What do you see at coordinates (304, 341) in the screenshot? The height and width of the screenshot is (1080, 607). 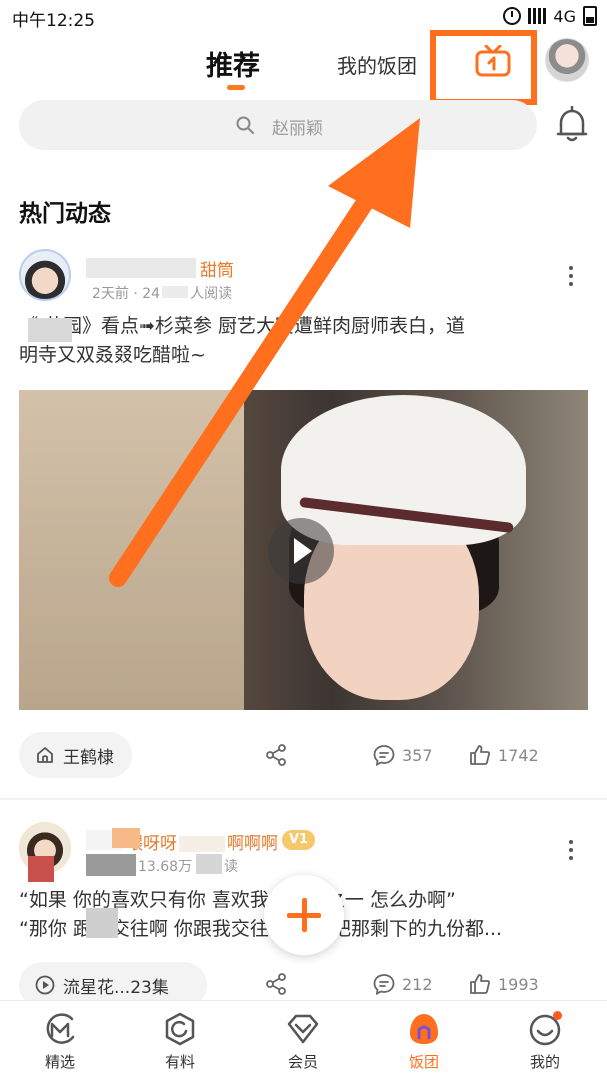 I see `post-text: 《 花园》看点➟杉菜参 厨艺大赛遭鲜肉厨师表白，道 明寺又双叒叕吃醋啦~` at bounding box center [304, 341].